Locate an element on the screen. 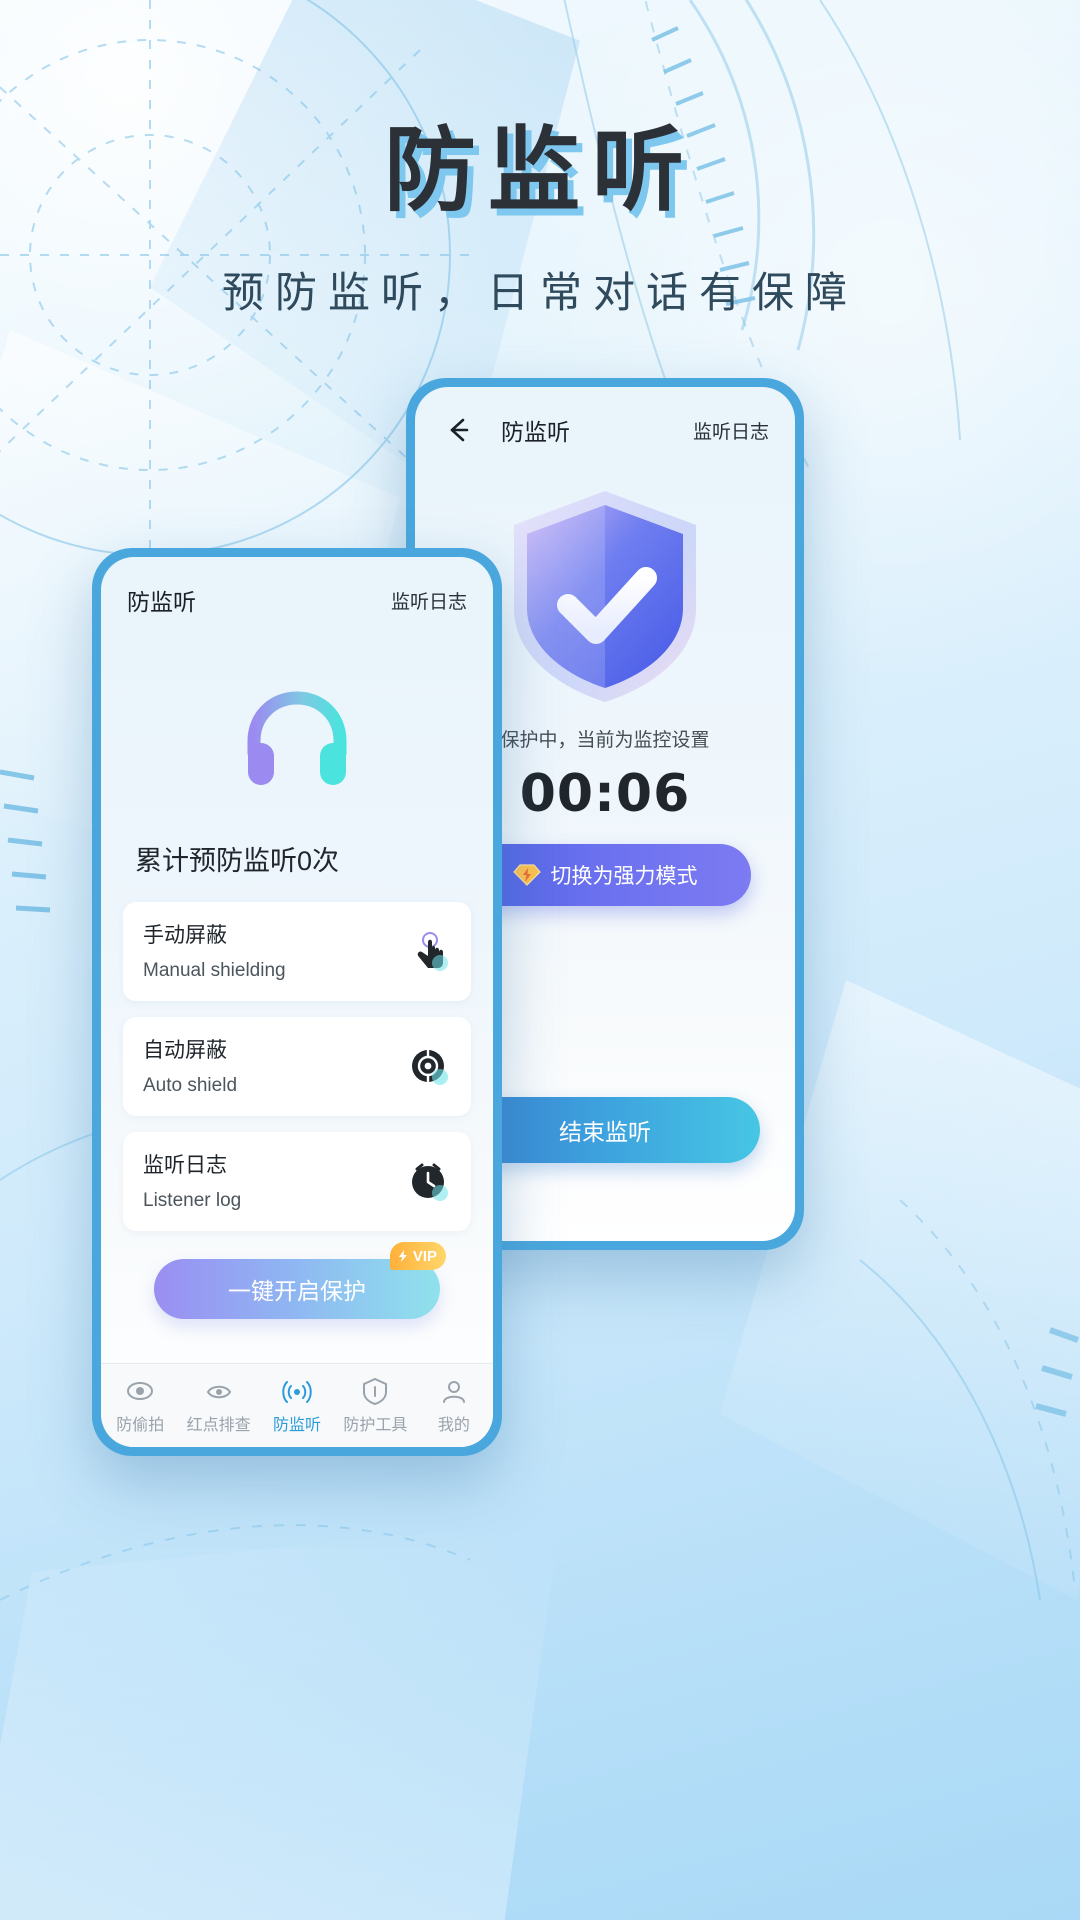  lens-icon is located at coordinates (218, 1392).